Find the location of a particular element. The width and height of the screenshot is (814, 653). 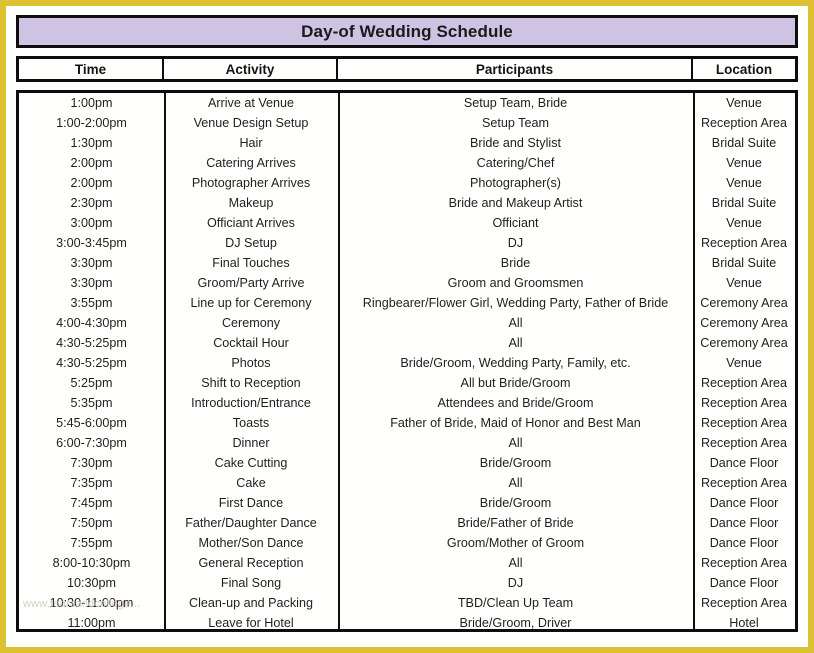

cell-activity: Groom/Party Arrive is located at coordinates (251, 283).